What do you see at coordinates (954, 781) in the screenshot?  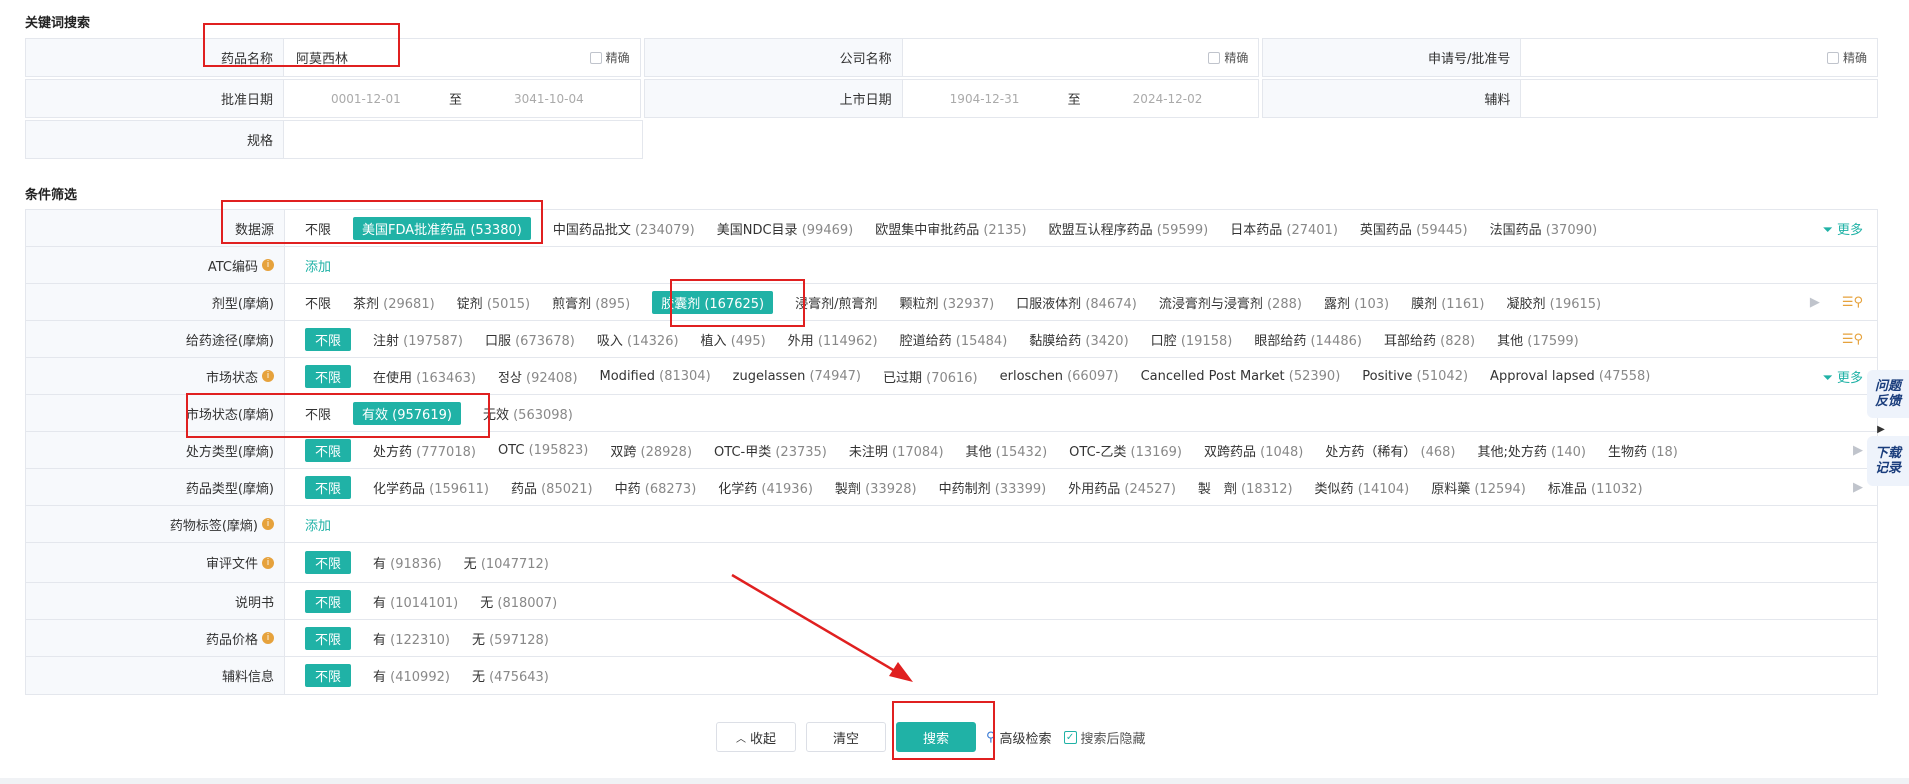 I see `bottom-bar` at bounding box center [954, 781].